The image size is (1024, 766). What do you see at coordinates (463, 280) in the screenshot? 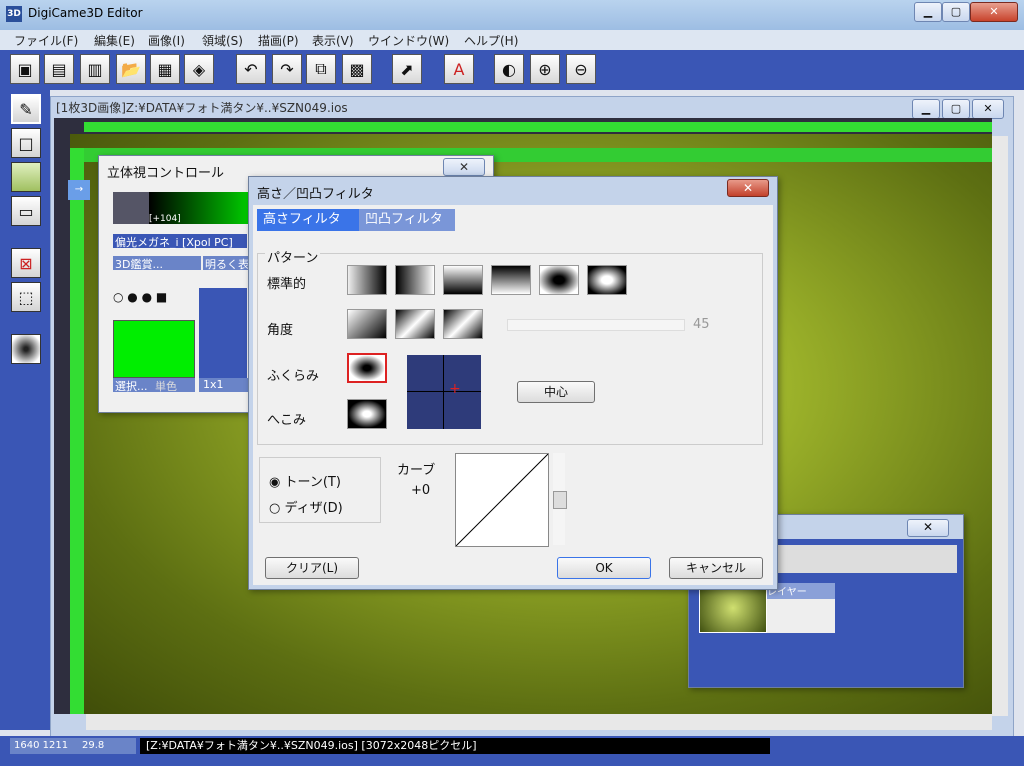
I see `pattern-vertical-light` at bounding box center [463, 280].